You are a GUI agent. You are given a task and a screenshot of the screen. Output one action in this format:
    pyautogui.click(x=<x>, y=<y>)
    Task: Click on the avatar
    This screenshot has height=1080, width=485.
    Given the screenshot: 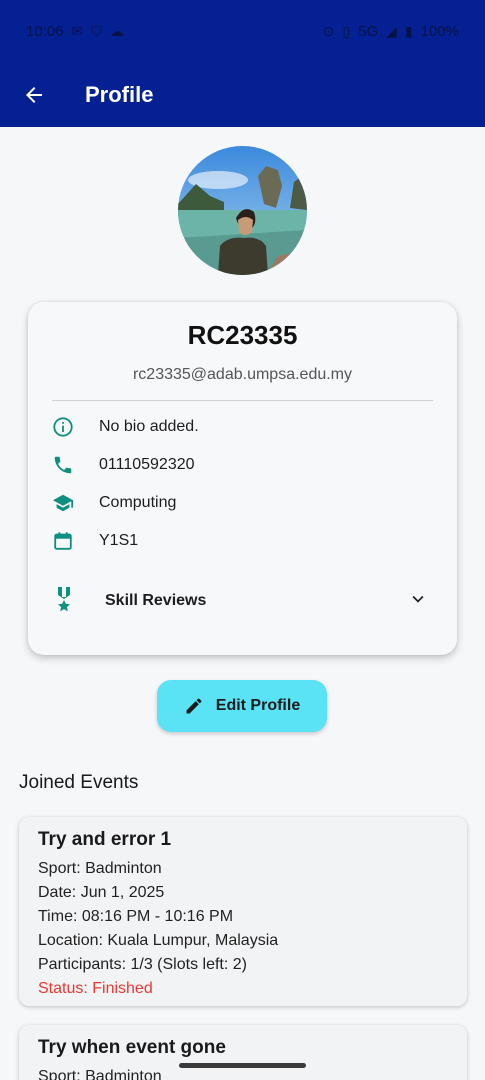 What is the action you would take?
    pyautogui.click(x=242, y=210)
    